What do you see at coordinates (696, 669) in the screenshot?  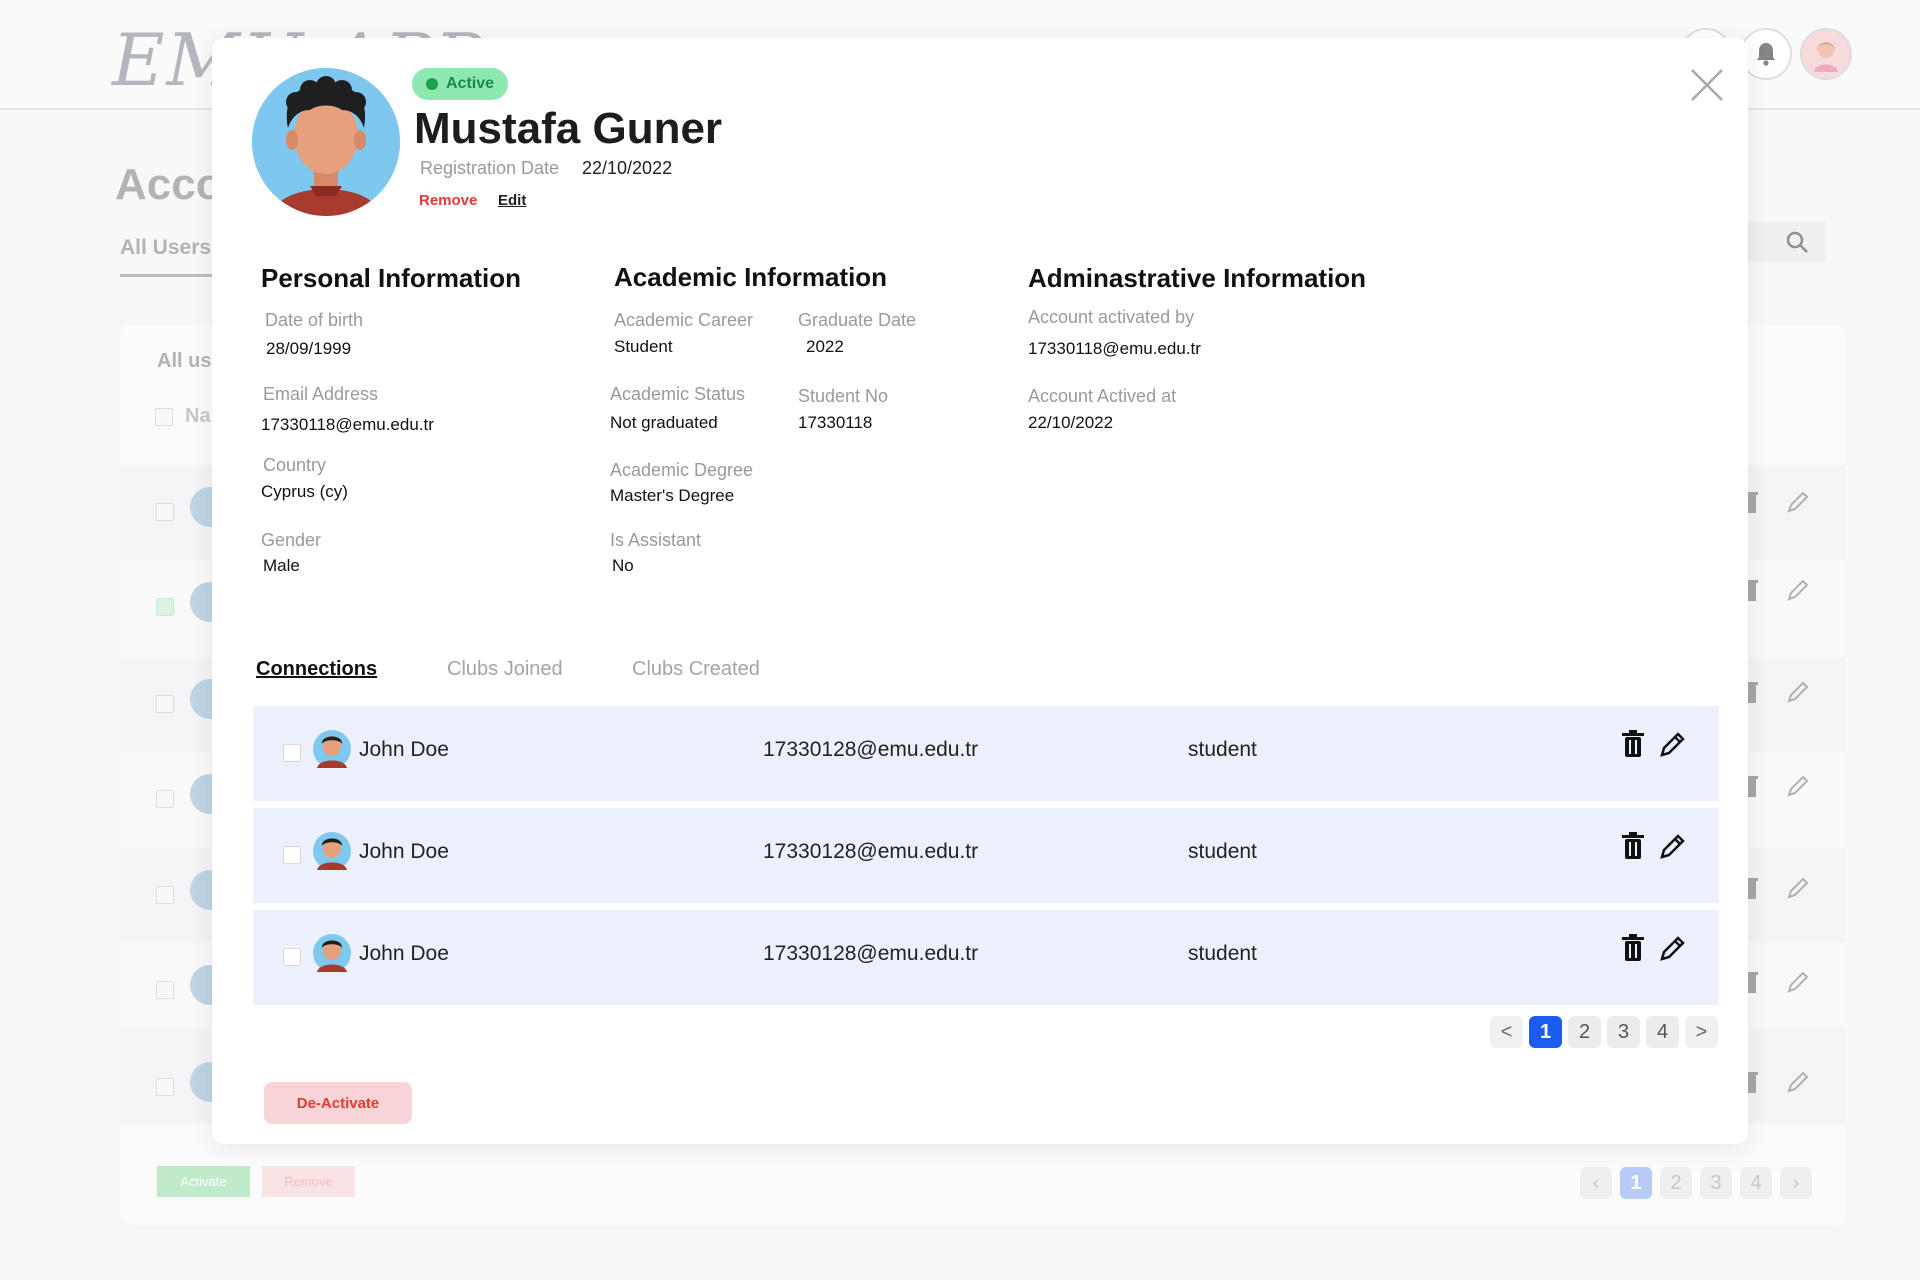 I see `tab-clubs-created: Clubs Created` at bounding box center [696, 669].